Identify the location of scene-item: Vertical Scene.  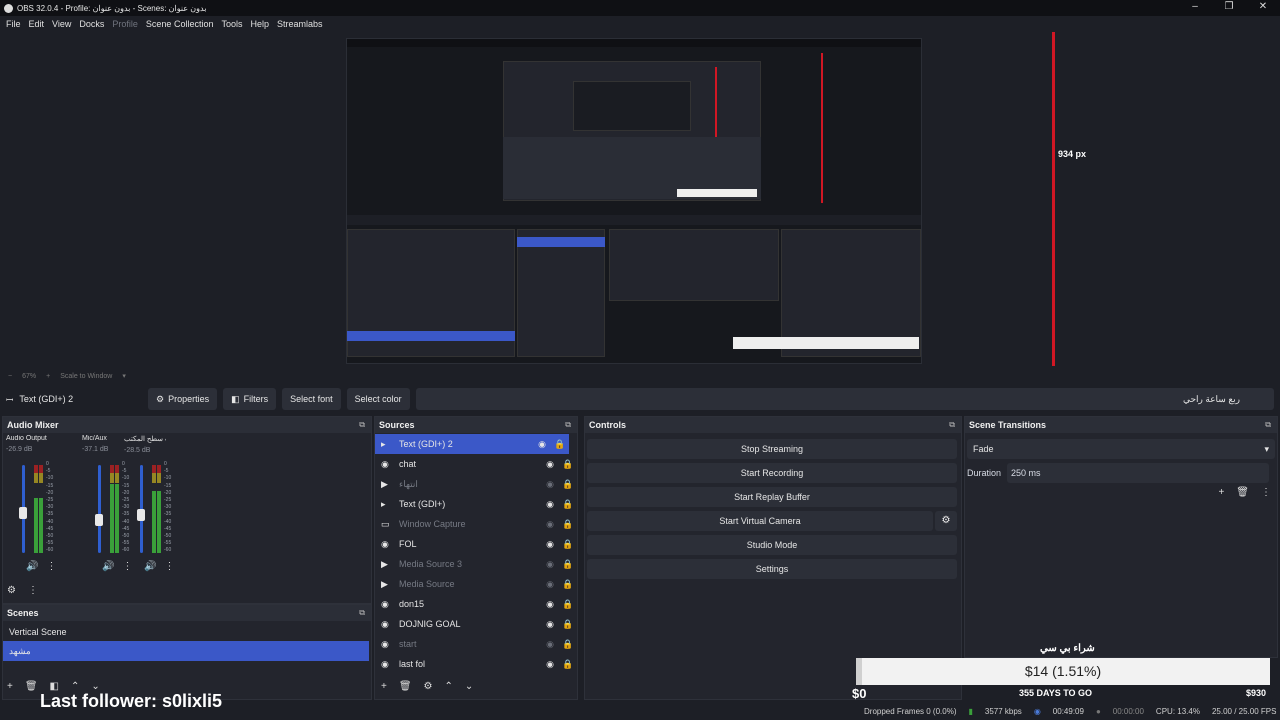
(187, 632).